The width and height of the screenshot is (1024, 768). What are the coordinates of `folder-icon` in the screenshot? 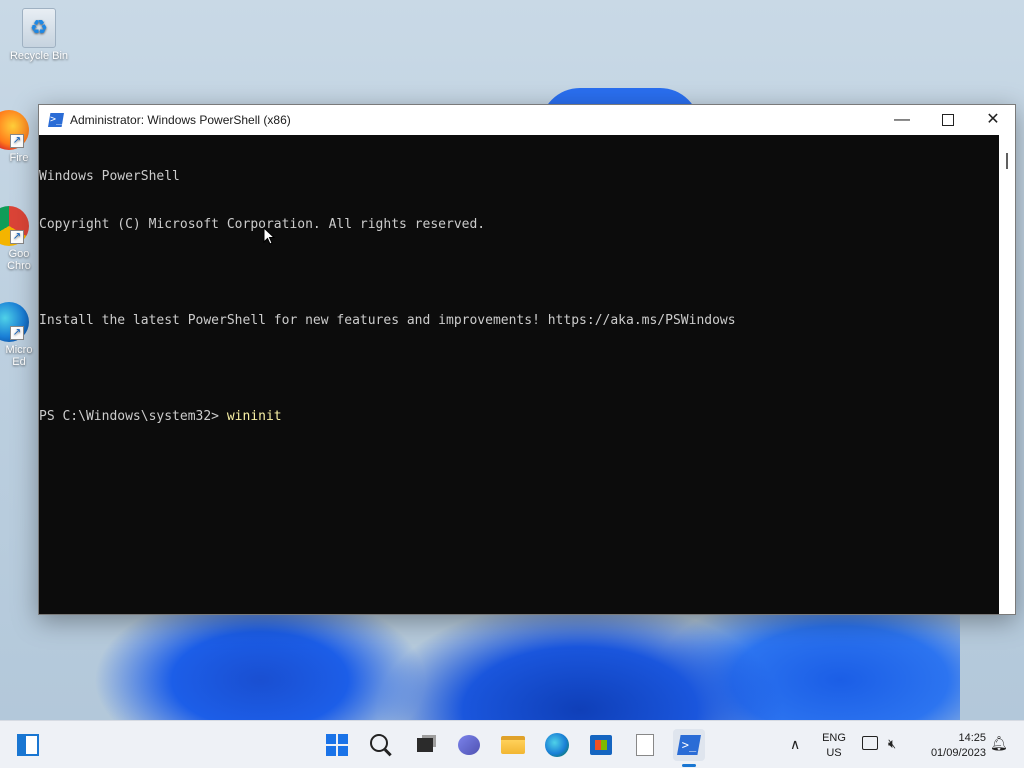 It's located at (513, 745).